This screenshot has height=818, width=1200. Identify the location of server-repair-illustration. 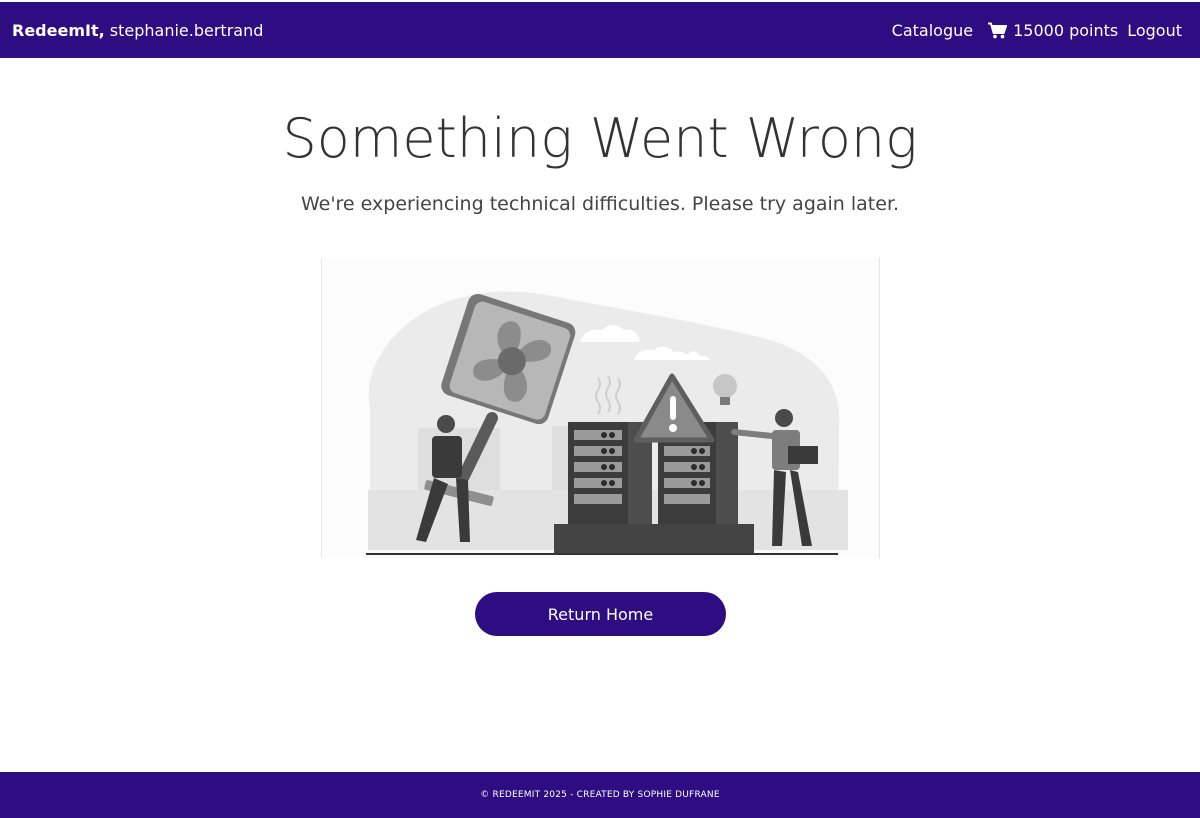
(607, 423).